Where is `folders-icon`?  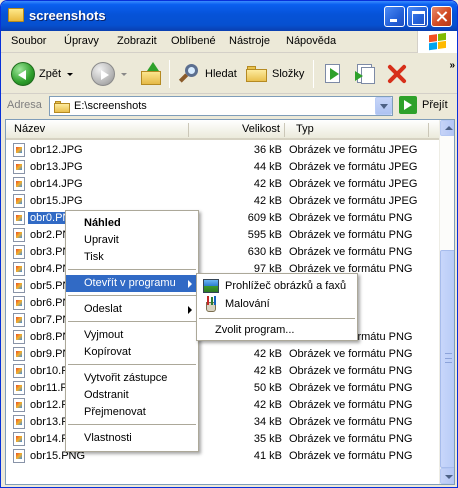
folders-icon is located at coordinates (257, 74).